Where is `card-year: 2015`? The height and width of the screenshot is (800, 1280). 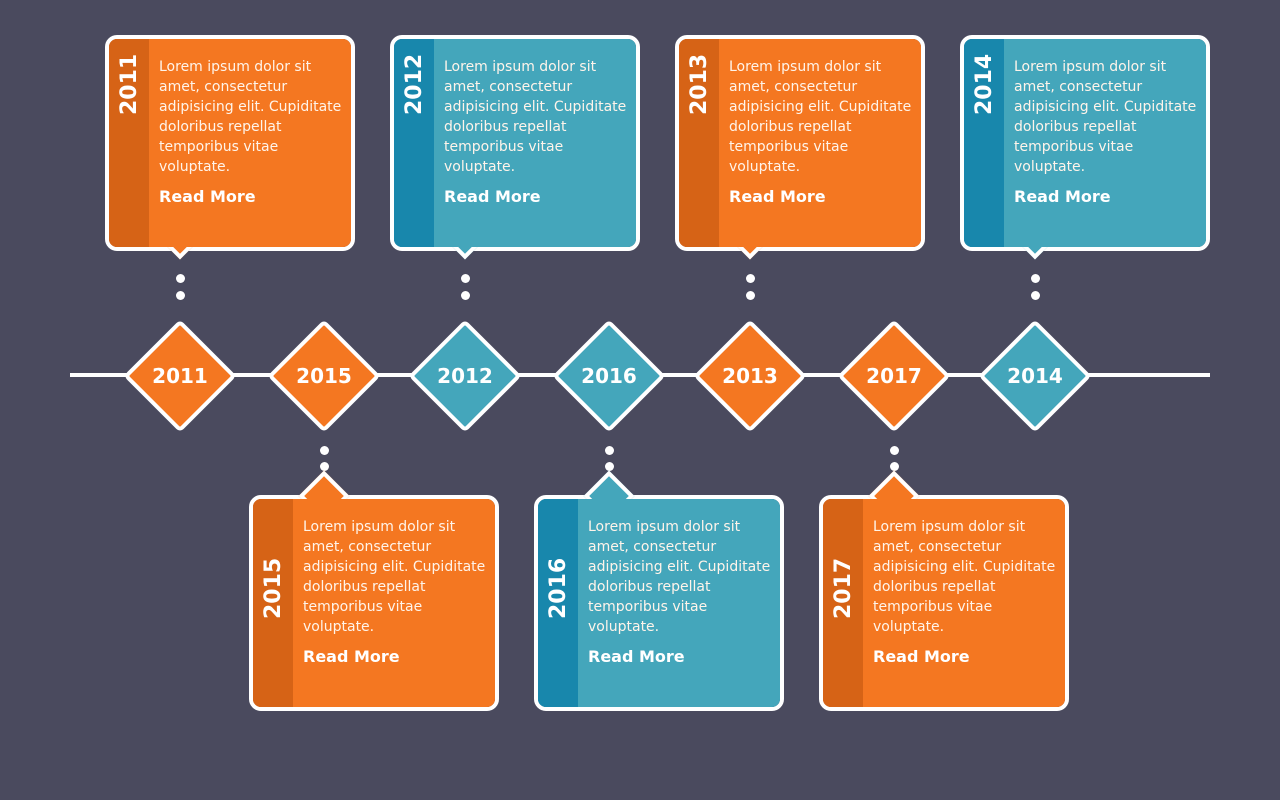 card-year: 2015 is located at coordinates (273, 588).